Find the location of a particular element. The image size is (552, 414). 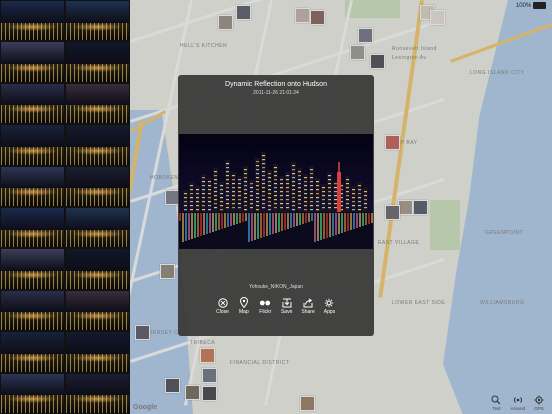

photo-title: Dynamic Reflection onto Hudson is located at coordinates (276, 84).